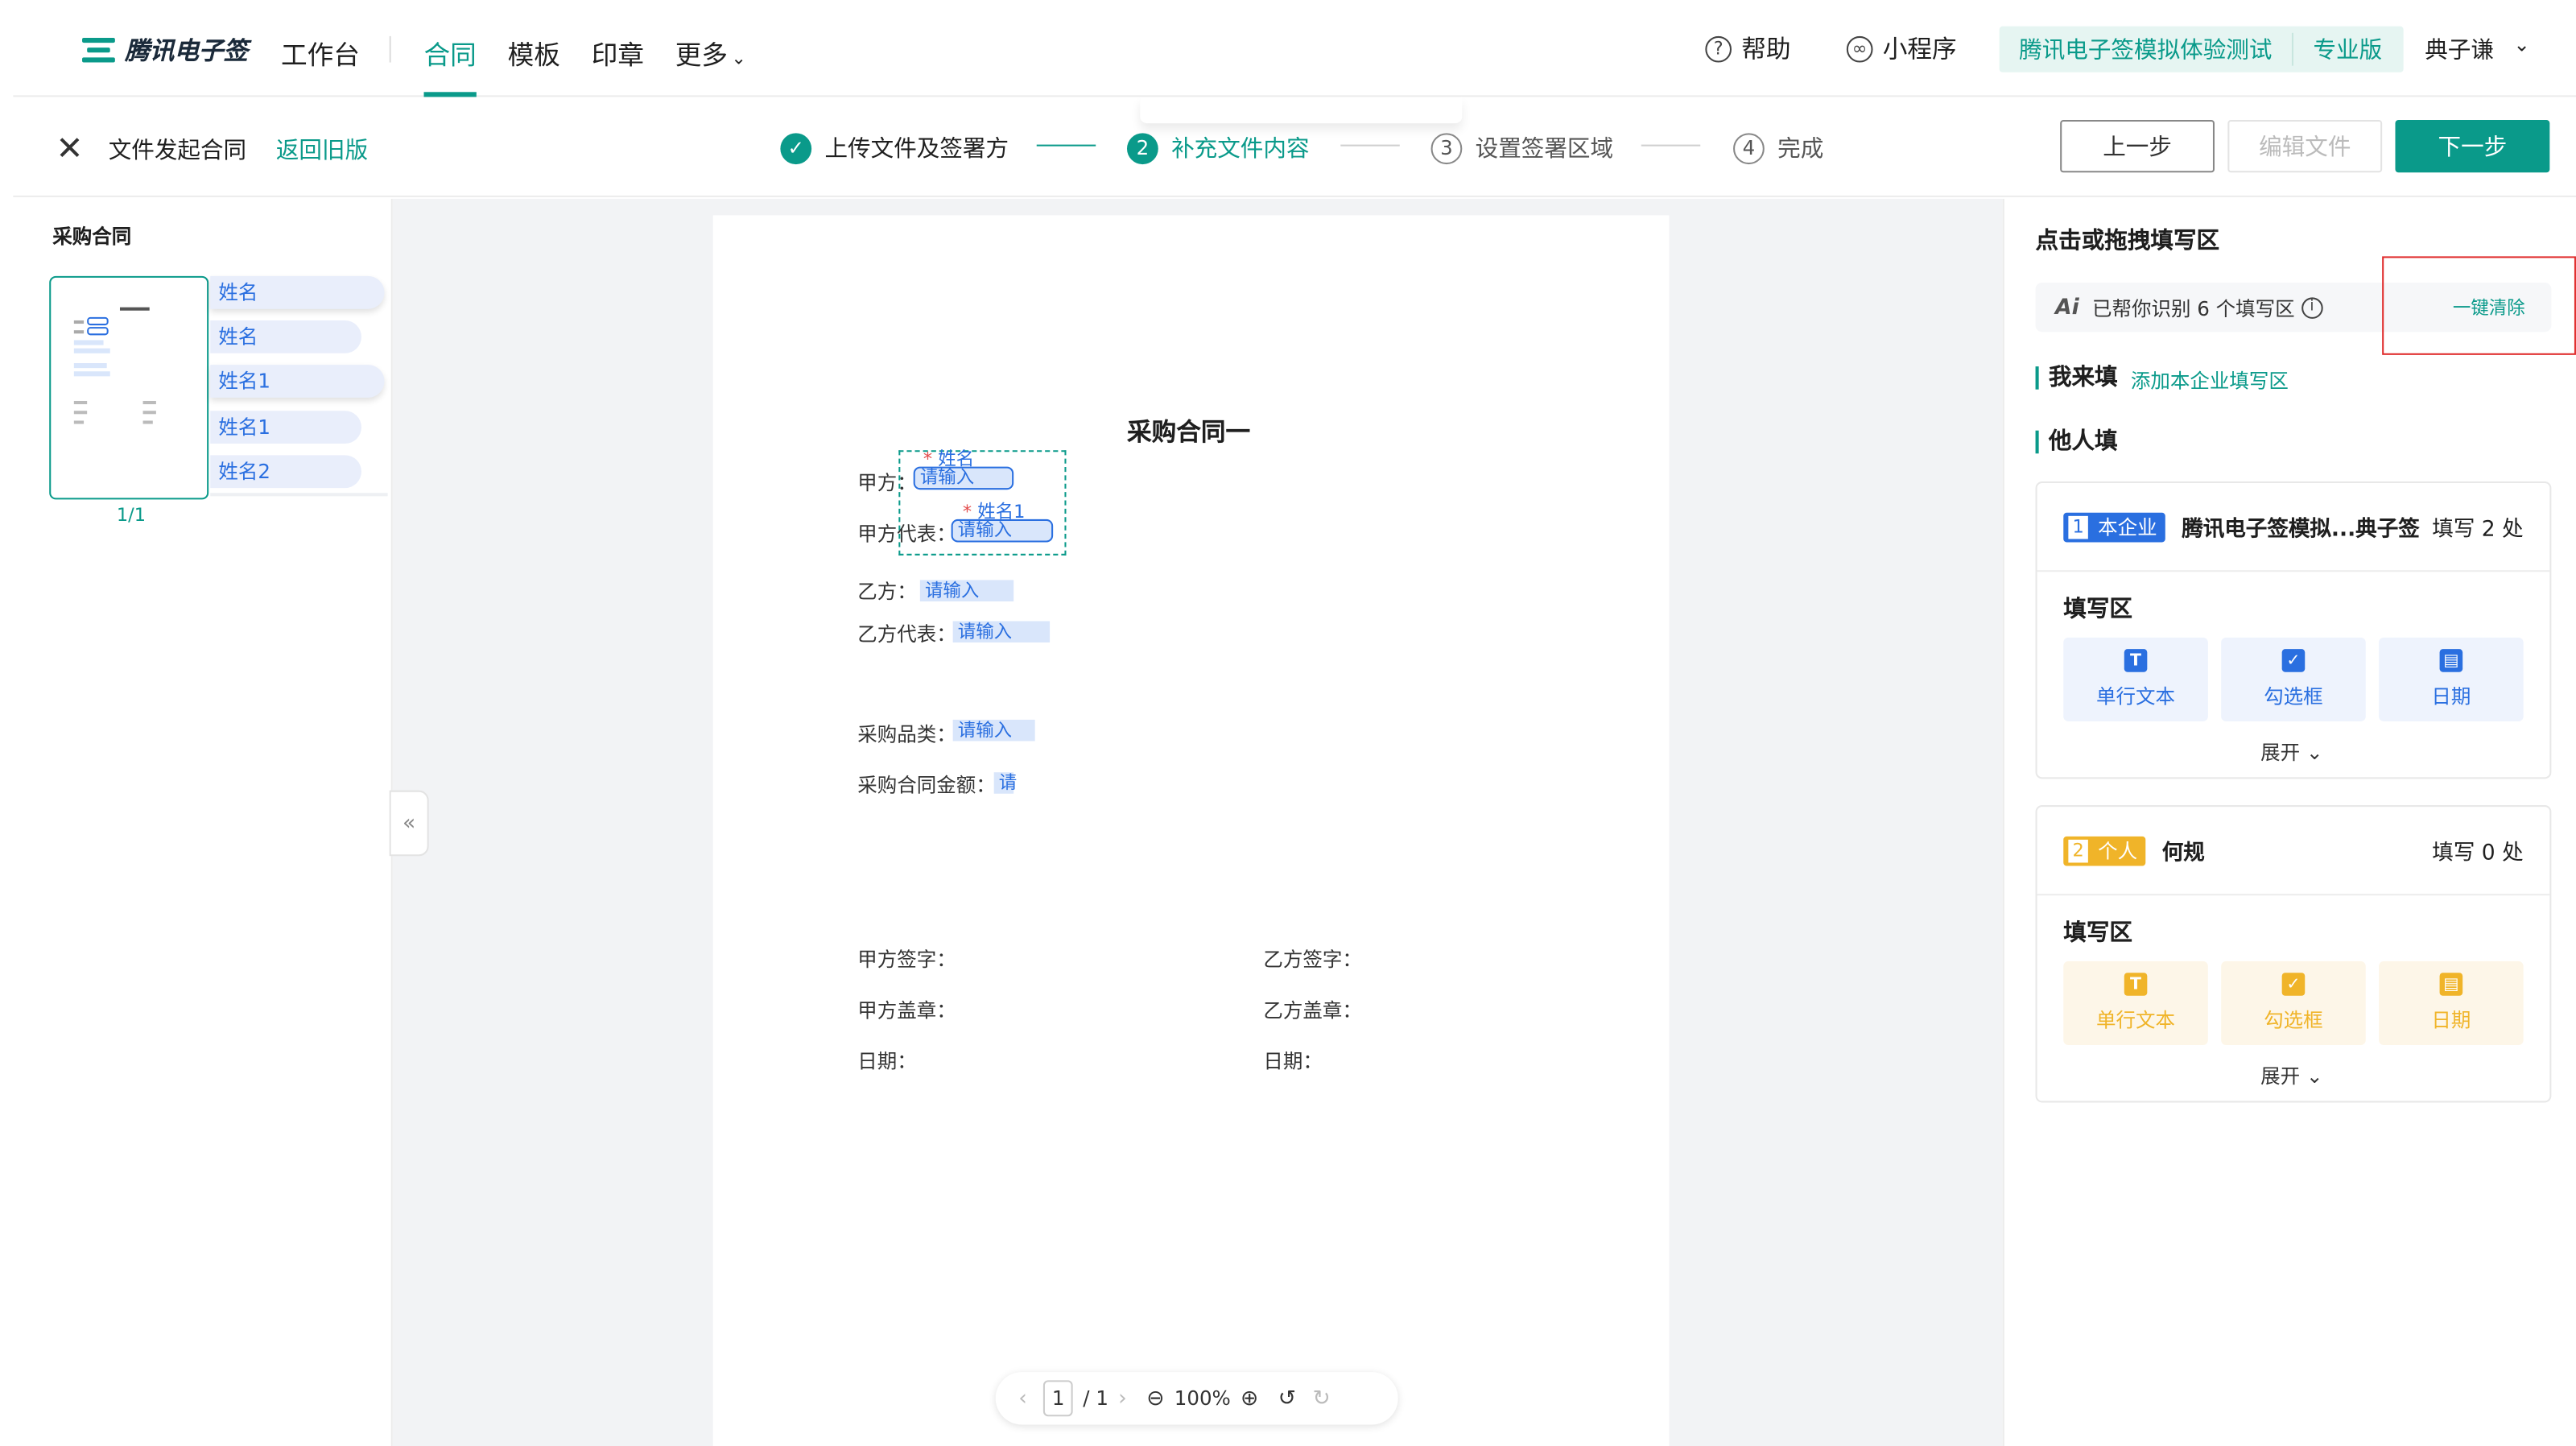 The width and height of the screenshot is (2576, 1446). I want to click on org-switcher: 腾讯电子签模拟体验测试 专业版, so click(2201, 49).